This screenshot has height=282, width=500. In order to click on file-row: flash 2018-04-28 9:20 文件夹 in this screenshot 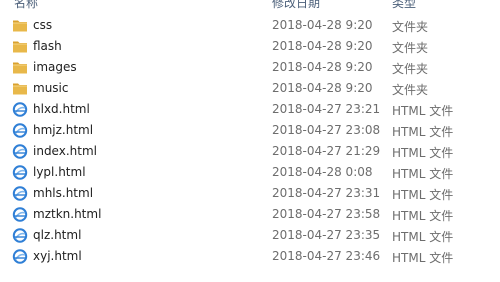, I will do `click(250, 46)`.